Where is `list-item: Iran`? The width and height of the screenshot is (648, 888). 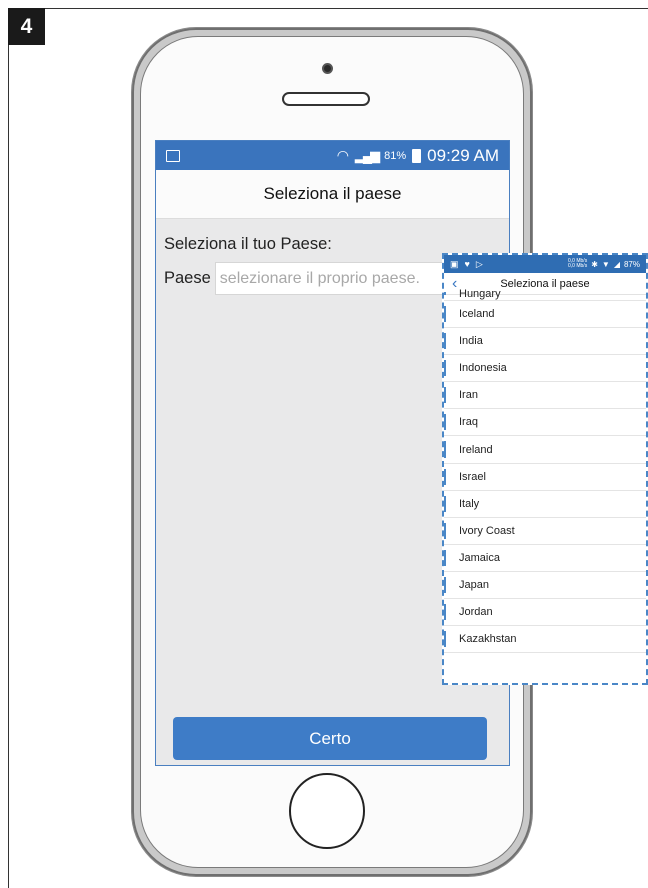 list-item: Iran is located at coordinates (545, 396).